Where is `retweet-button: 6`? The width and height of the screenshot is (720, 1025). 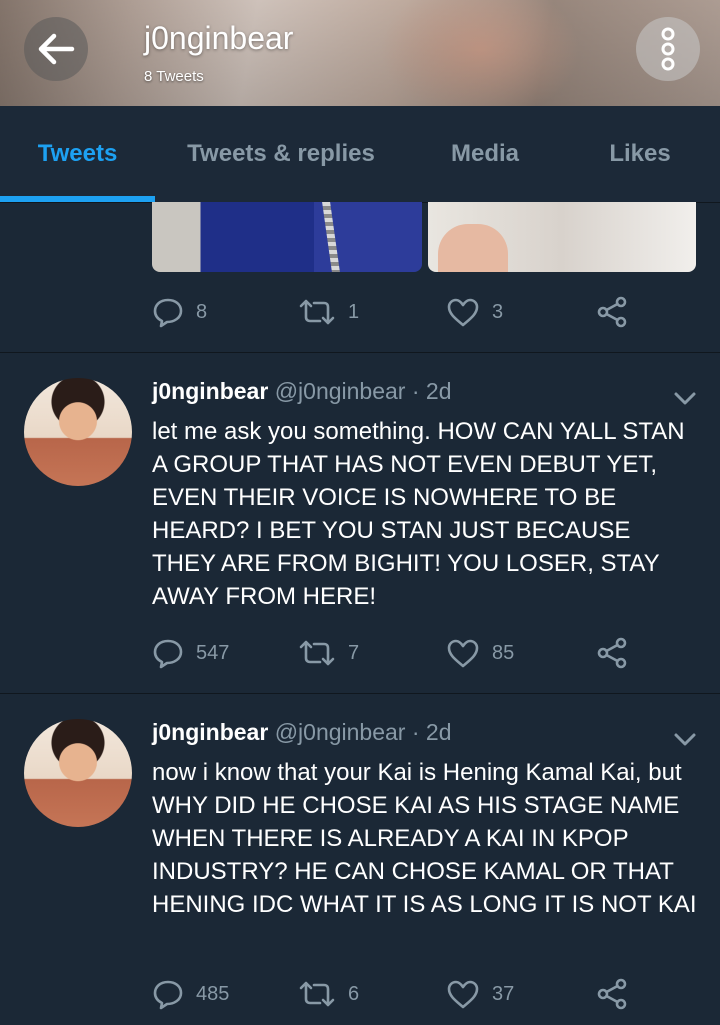
retweet-button: 6 is located at coordinates (328, 994).